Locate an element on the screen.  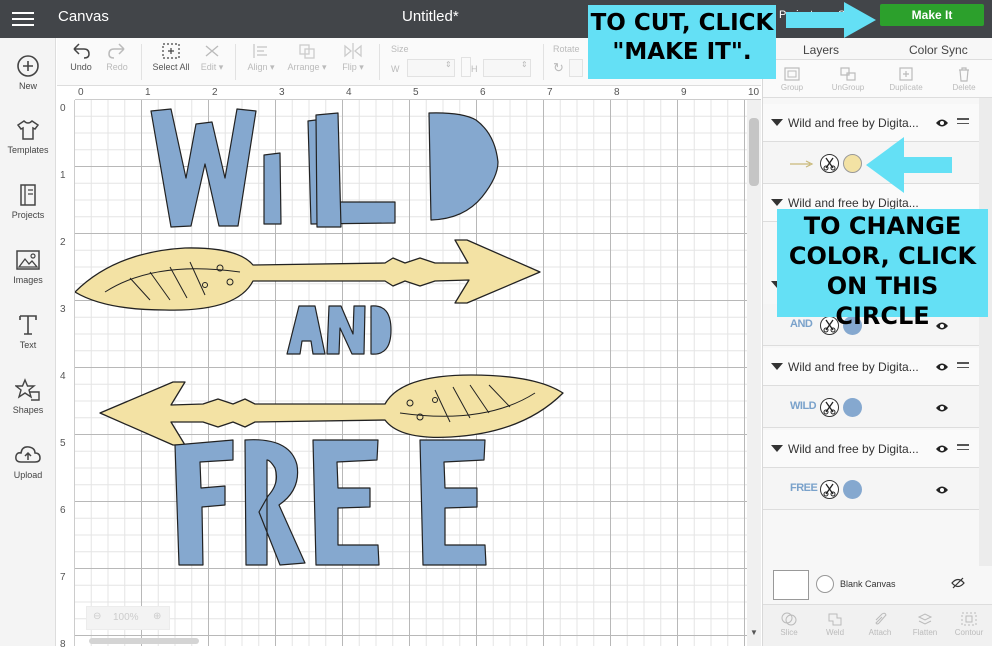
lock-ratio-icon is located at coordinates (466, 67).